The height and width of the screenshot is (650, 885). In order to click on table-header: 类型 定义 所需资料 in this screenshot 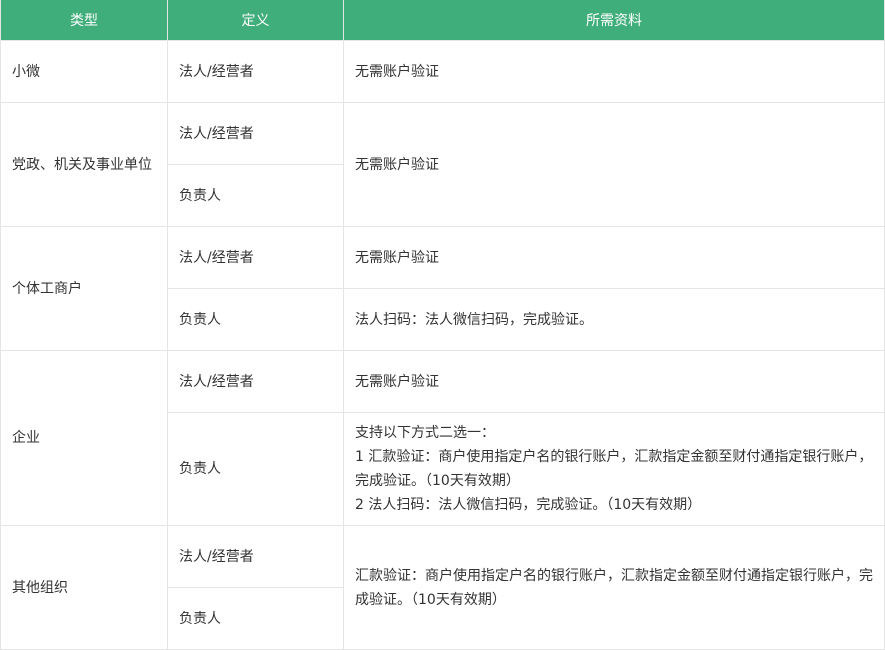, I will do `click(442, 20)`.